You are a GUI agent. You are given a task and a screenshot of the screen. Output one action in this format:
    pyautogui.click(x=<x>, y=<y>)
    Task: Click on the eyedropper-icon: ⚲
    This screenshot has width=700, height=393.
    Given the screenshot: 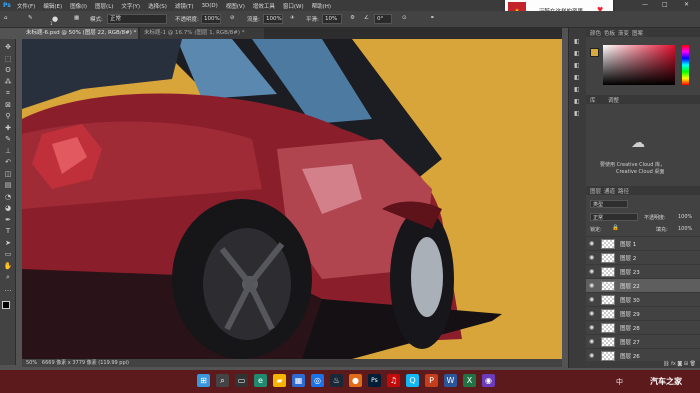 What is the action you would take?
    pyautogui.click(x=8, y=116)
    